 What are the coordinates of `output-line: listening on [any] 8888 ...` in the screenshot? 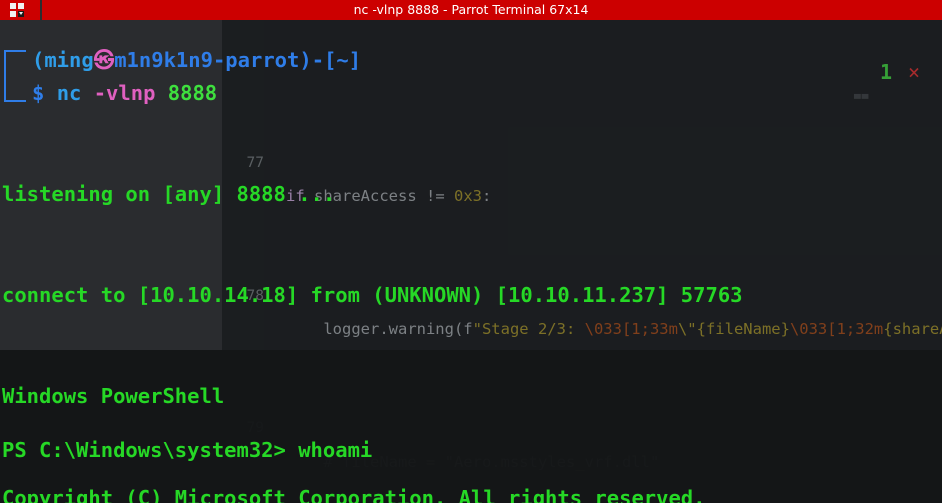 It's located at (169, 193).